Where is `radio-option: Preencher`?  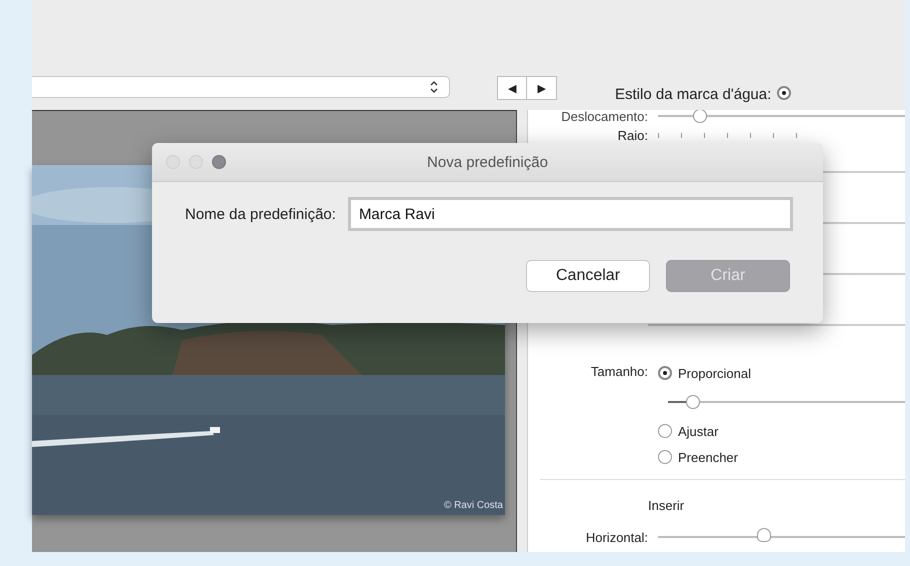 radio-option: Preencher is located at coordinates (698, 457).